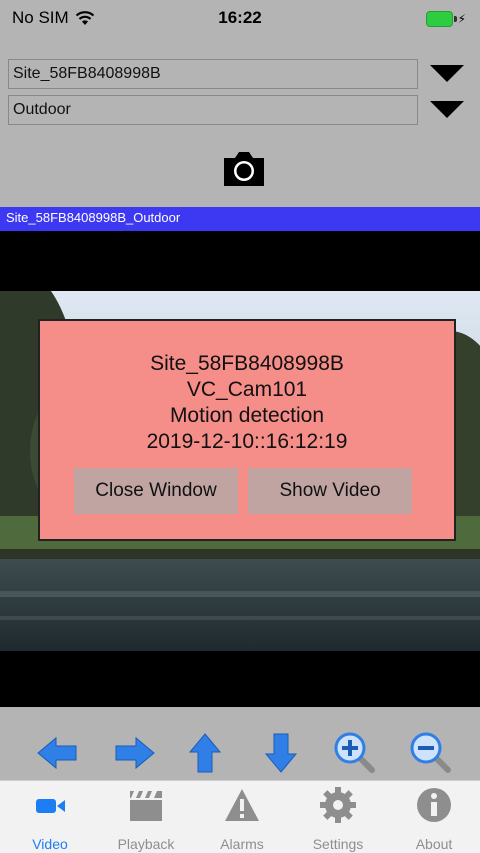 The height and width of the screenshot is (853, 480). I want to click on alert-site: Site_58FB8408998B, so click(247, 363).